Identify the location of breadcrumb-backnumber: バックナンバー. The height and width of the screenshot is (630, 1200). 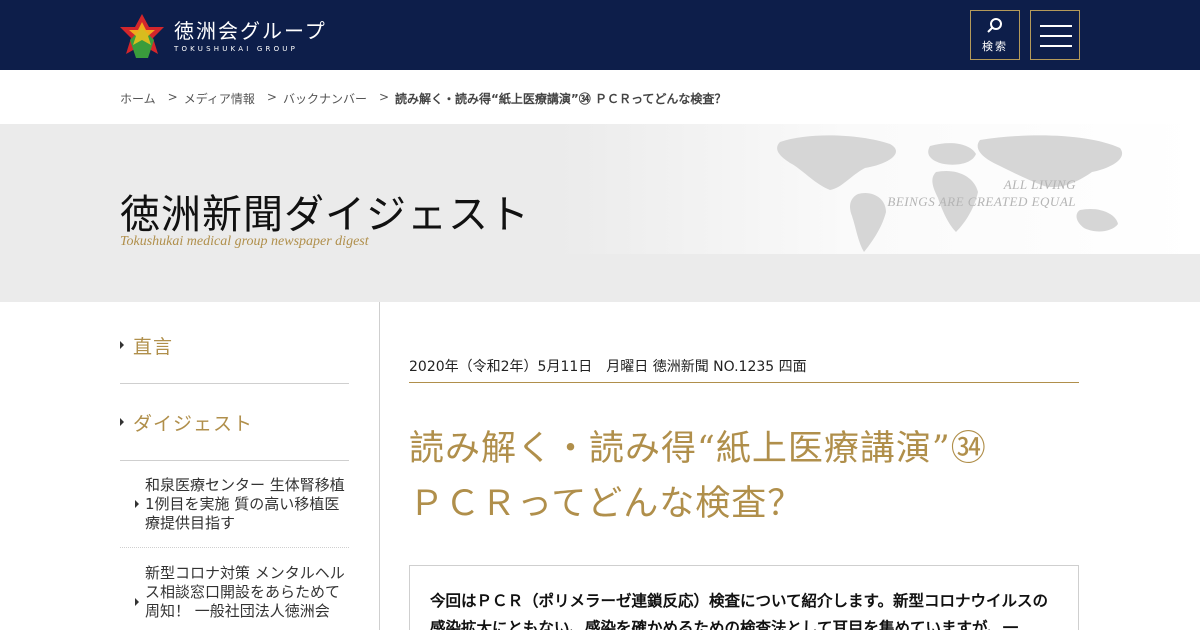
(325, 98).